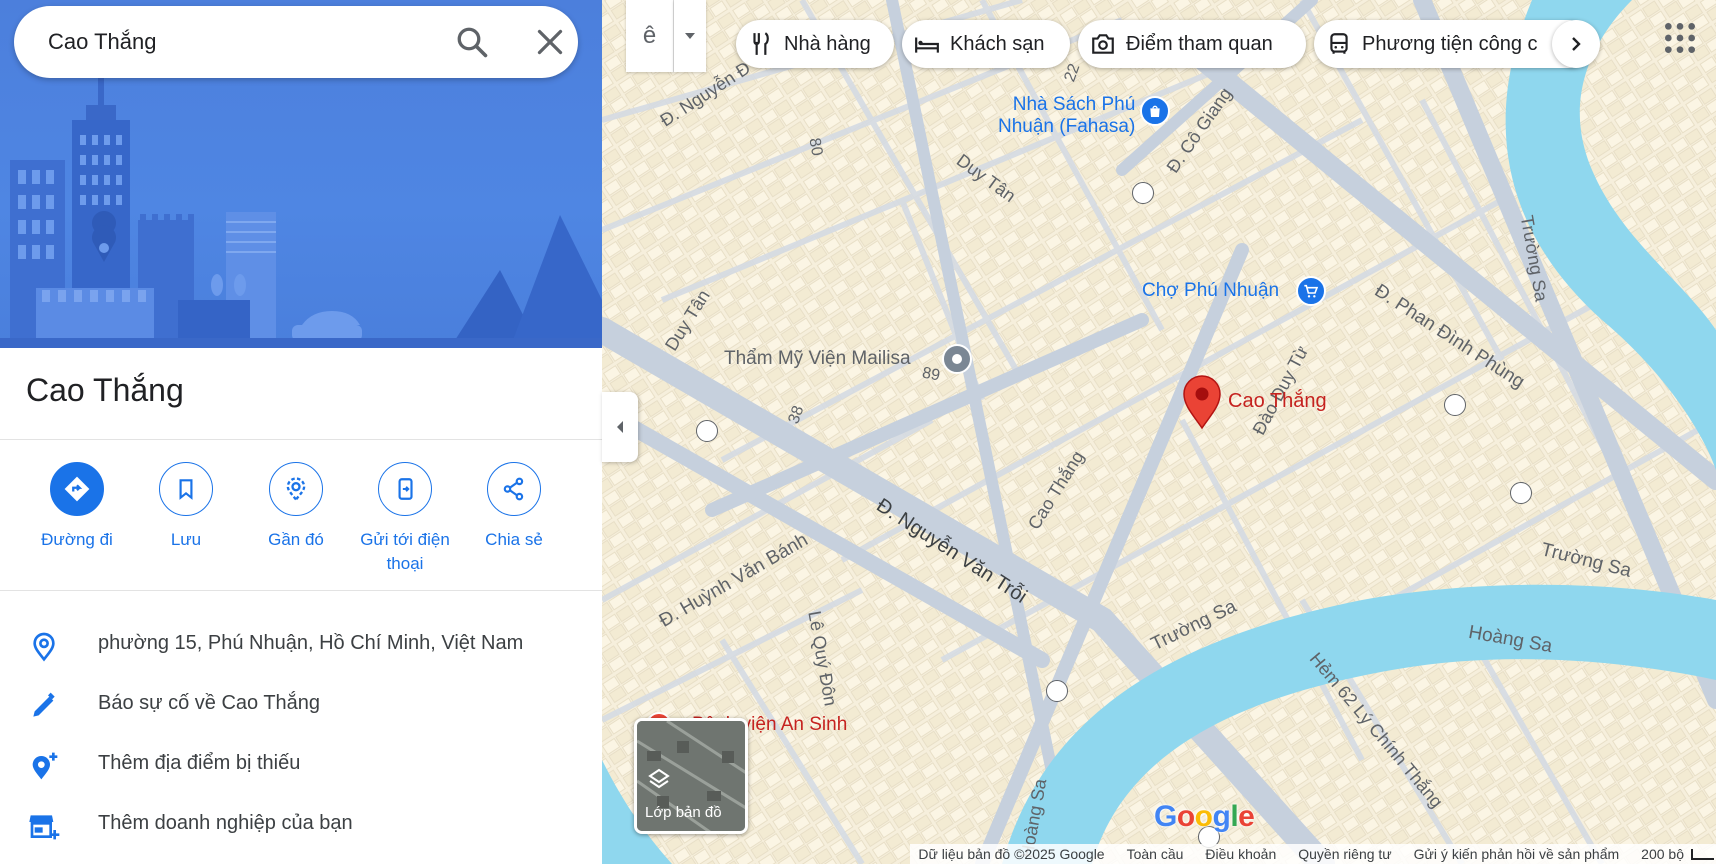  I want to click on street-number: 80, so click(815, 147).